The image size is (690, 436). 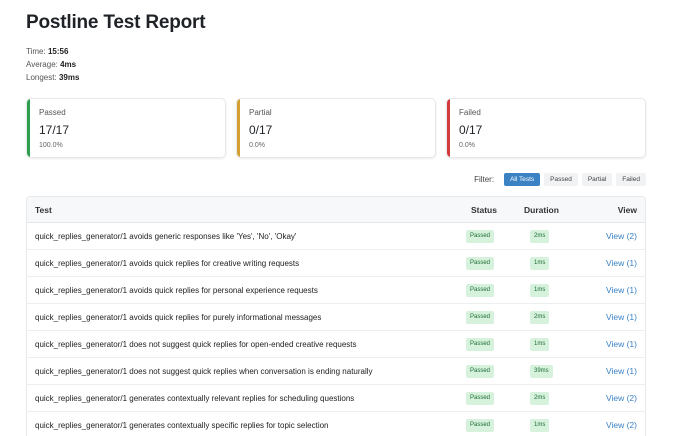 What do you see at coordinates (627, 210) in the screenshot?
I see `header-view: View` at bounding box center [627, 210].